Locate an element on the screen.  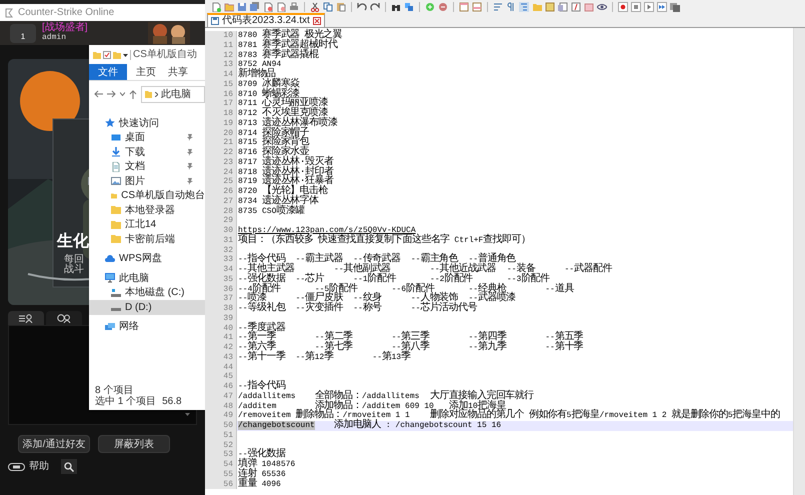
nav-item: 本地磁盘 (C:) is located at coordinates (147, 293).